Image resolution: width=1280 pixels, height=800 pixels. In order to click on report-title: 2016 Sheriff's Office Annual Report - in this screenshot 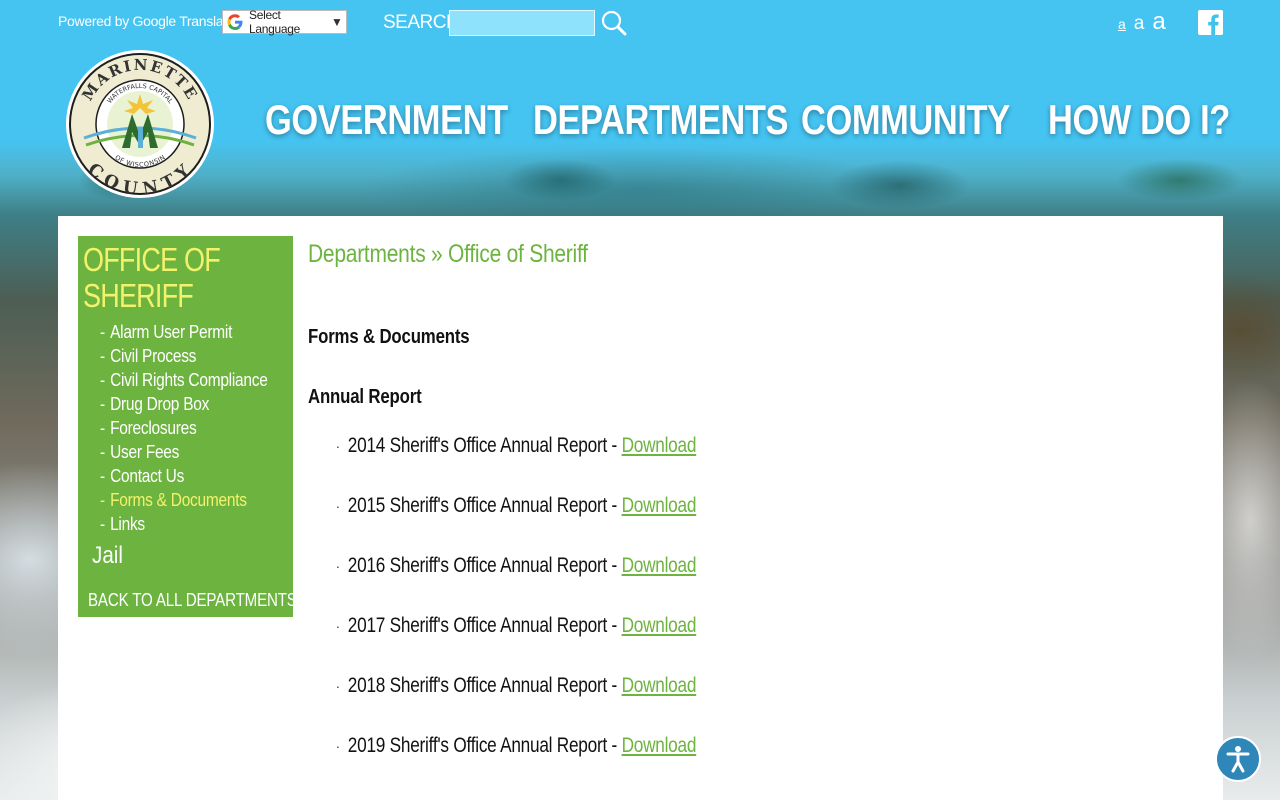, I will do `click(484, 565)`.